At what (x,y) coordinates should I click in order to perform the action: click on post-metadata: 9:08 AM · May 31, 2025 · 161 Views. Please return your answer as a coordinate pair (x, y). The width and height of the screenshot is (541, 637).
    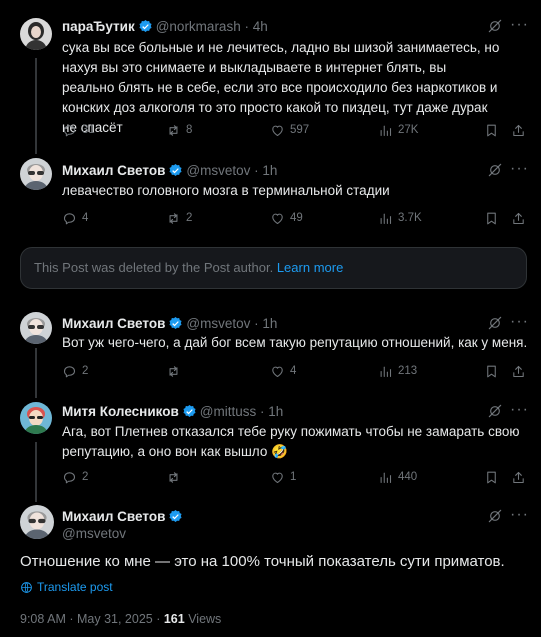
    Looking at the image, I should click on (121, 619).